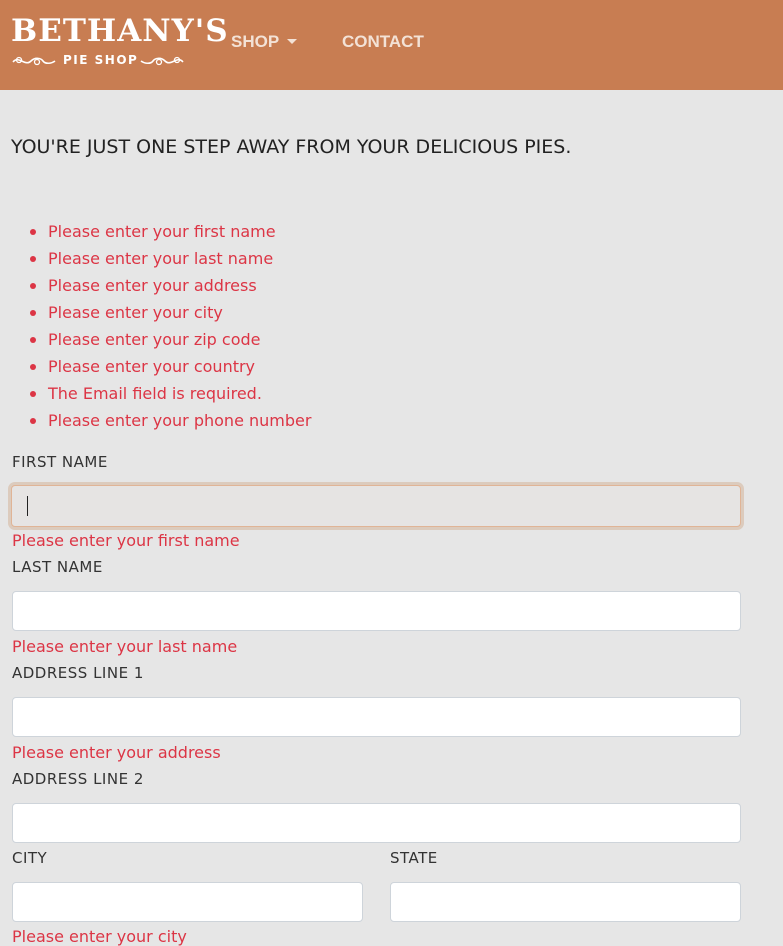 This screenshot has width=783, height=946. What do you see at coordinates (170, 285) in the screenshot?
I see `validation-summary-item: Please enter your address` at bounding box center [170, 285].